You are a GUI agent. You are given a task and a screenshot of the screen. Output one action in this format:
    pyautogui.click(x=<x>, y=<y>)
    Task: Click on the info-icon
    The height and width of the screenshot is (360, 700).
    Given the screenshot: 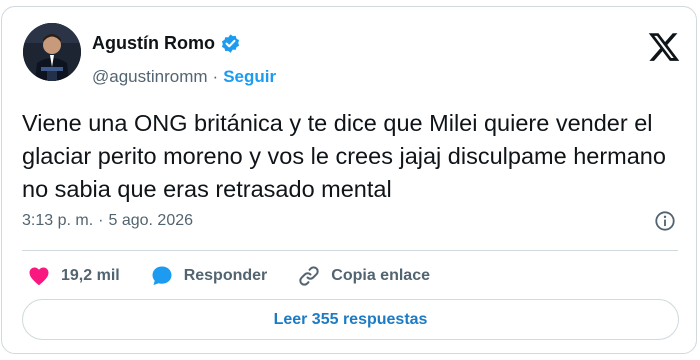 What is the action you would take?
    pyautogui.click(x=665, y=221)
    